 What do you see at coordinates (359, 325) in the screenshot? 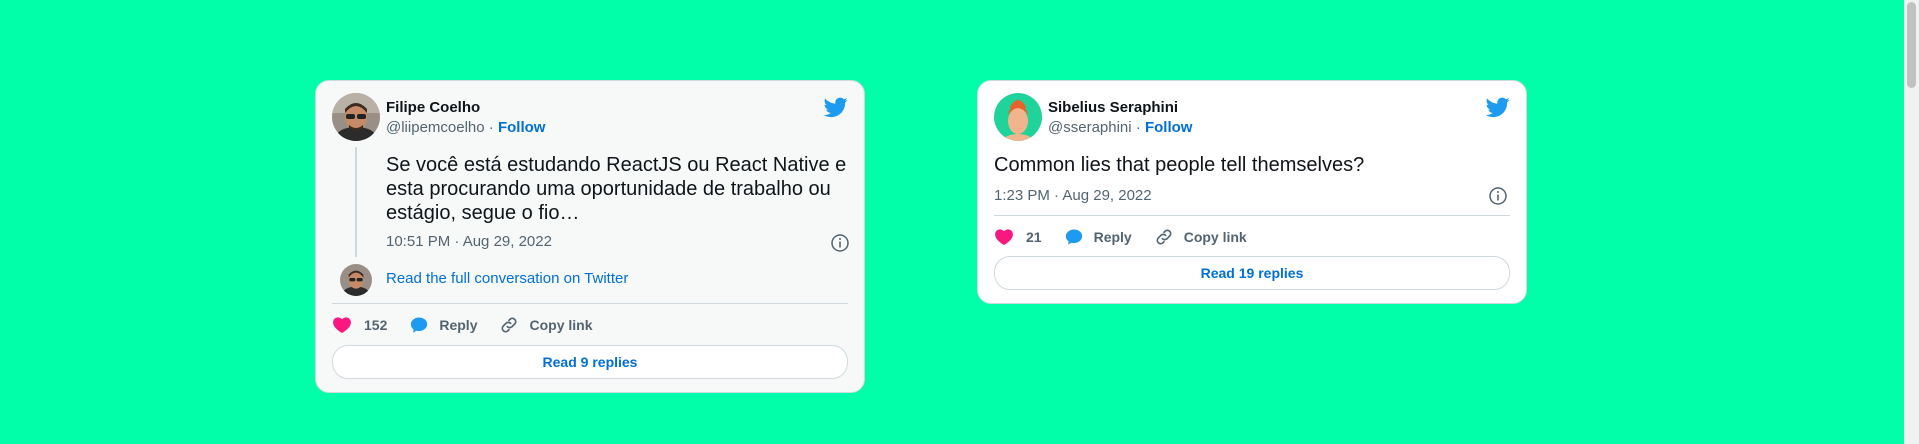
I see `like-button: 152` at bounding box center [359, 325].